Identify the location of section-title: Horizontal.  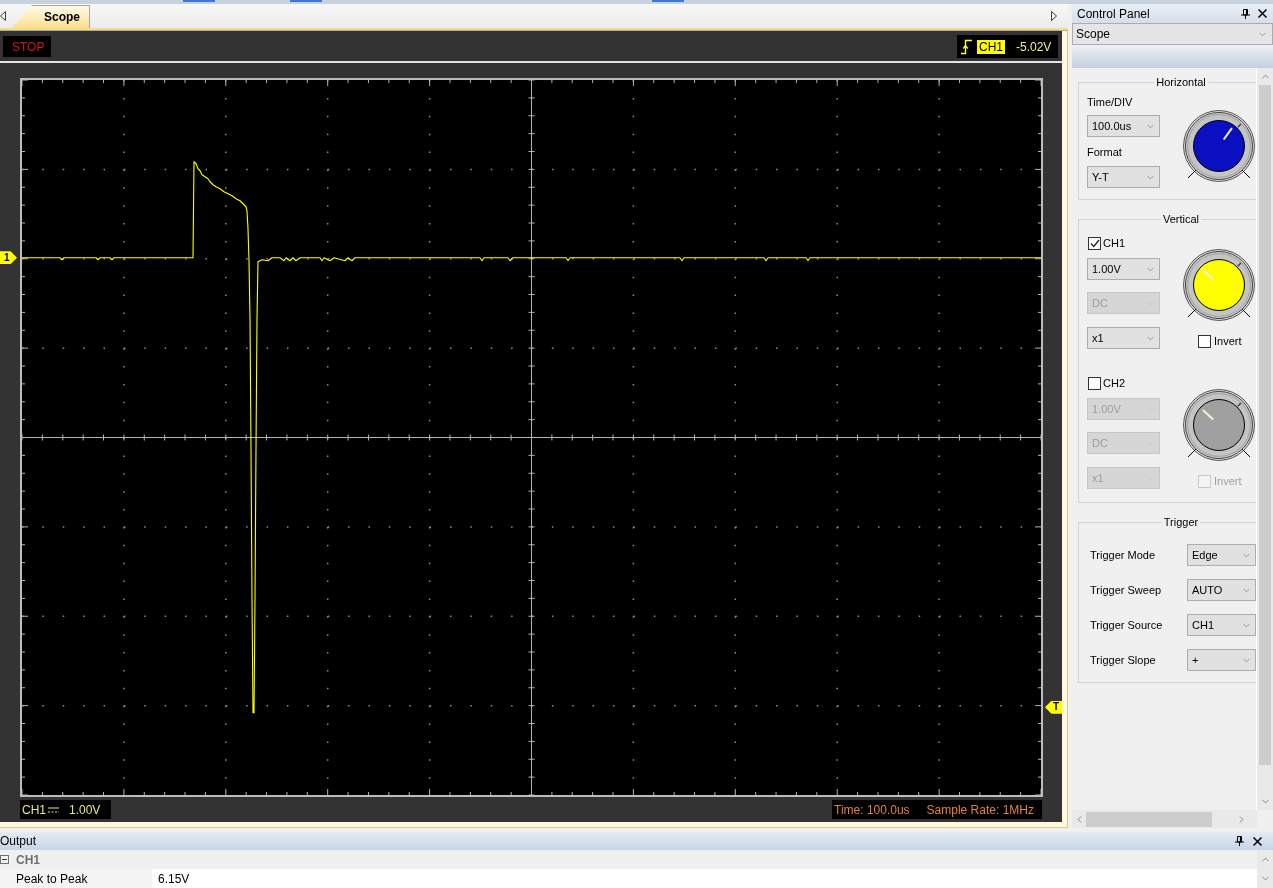
(1181, 82).